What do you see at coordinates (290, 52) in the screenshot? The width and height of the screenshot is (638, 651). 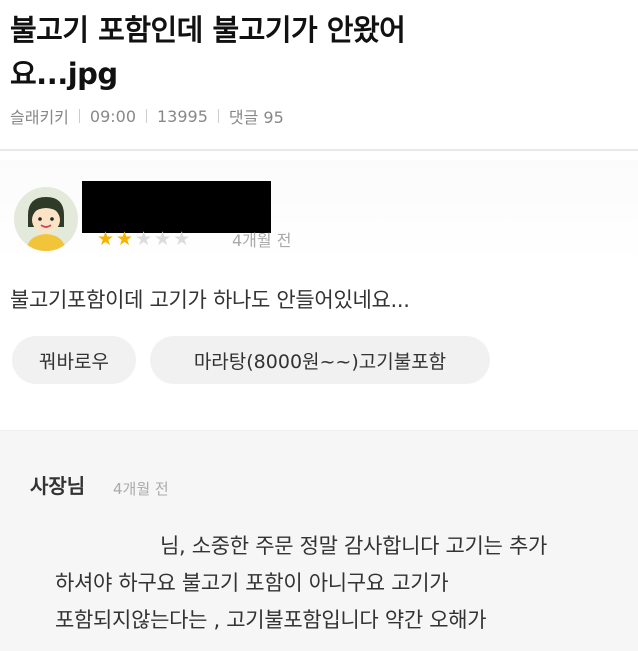 I see `post-title: 불고기 포함인데 불고기가 안왔어 요...jpg` at bounding box center [290, 52].